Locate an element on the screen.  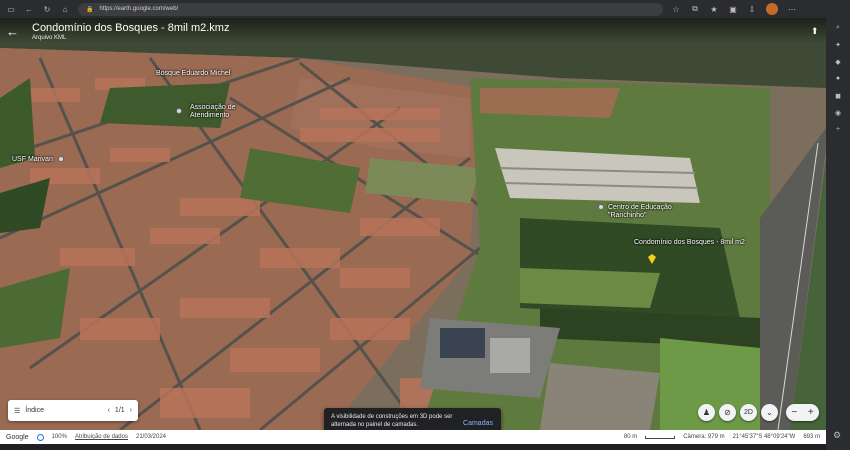
office-icon: ◼ is located at coordinates (838, 95).